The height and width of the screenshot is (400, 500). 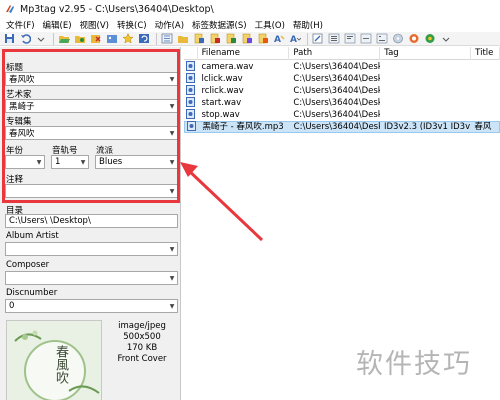 What do you see at coordinates (414, 364) in the screenshot?
I see `watermark: 软件技巧` at bounding box center [414, 364].